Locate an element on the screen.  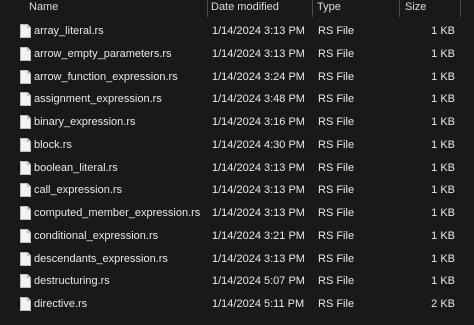
file-date-modified: 1/14/2024 3:21 PM is located at coordinates (258, 235).